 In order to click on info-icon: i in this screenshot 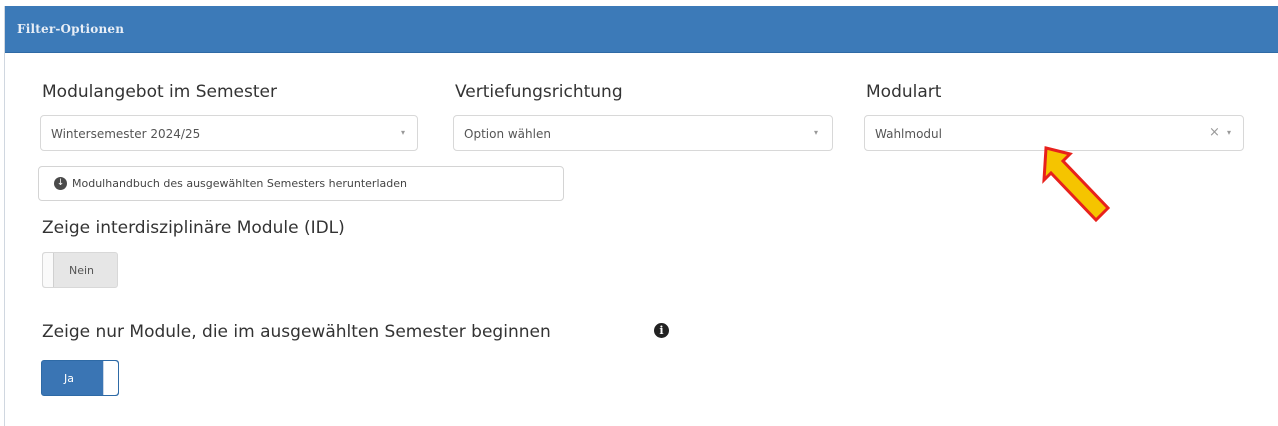, I will do `click(661, 330)`.